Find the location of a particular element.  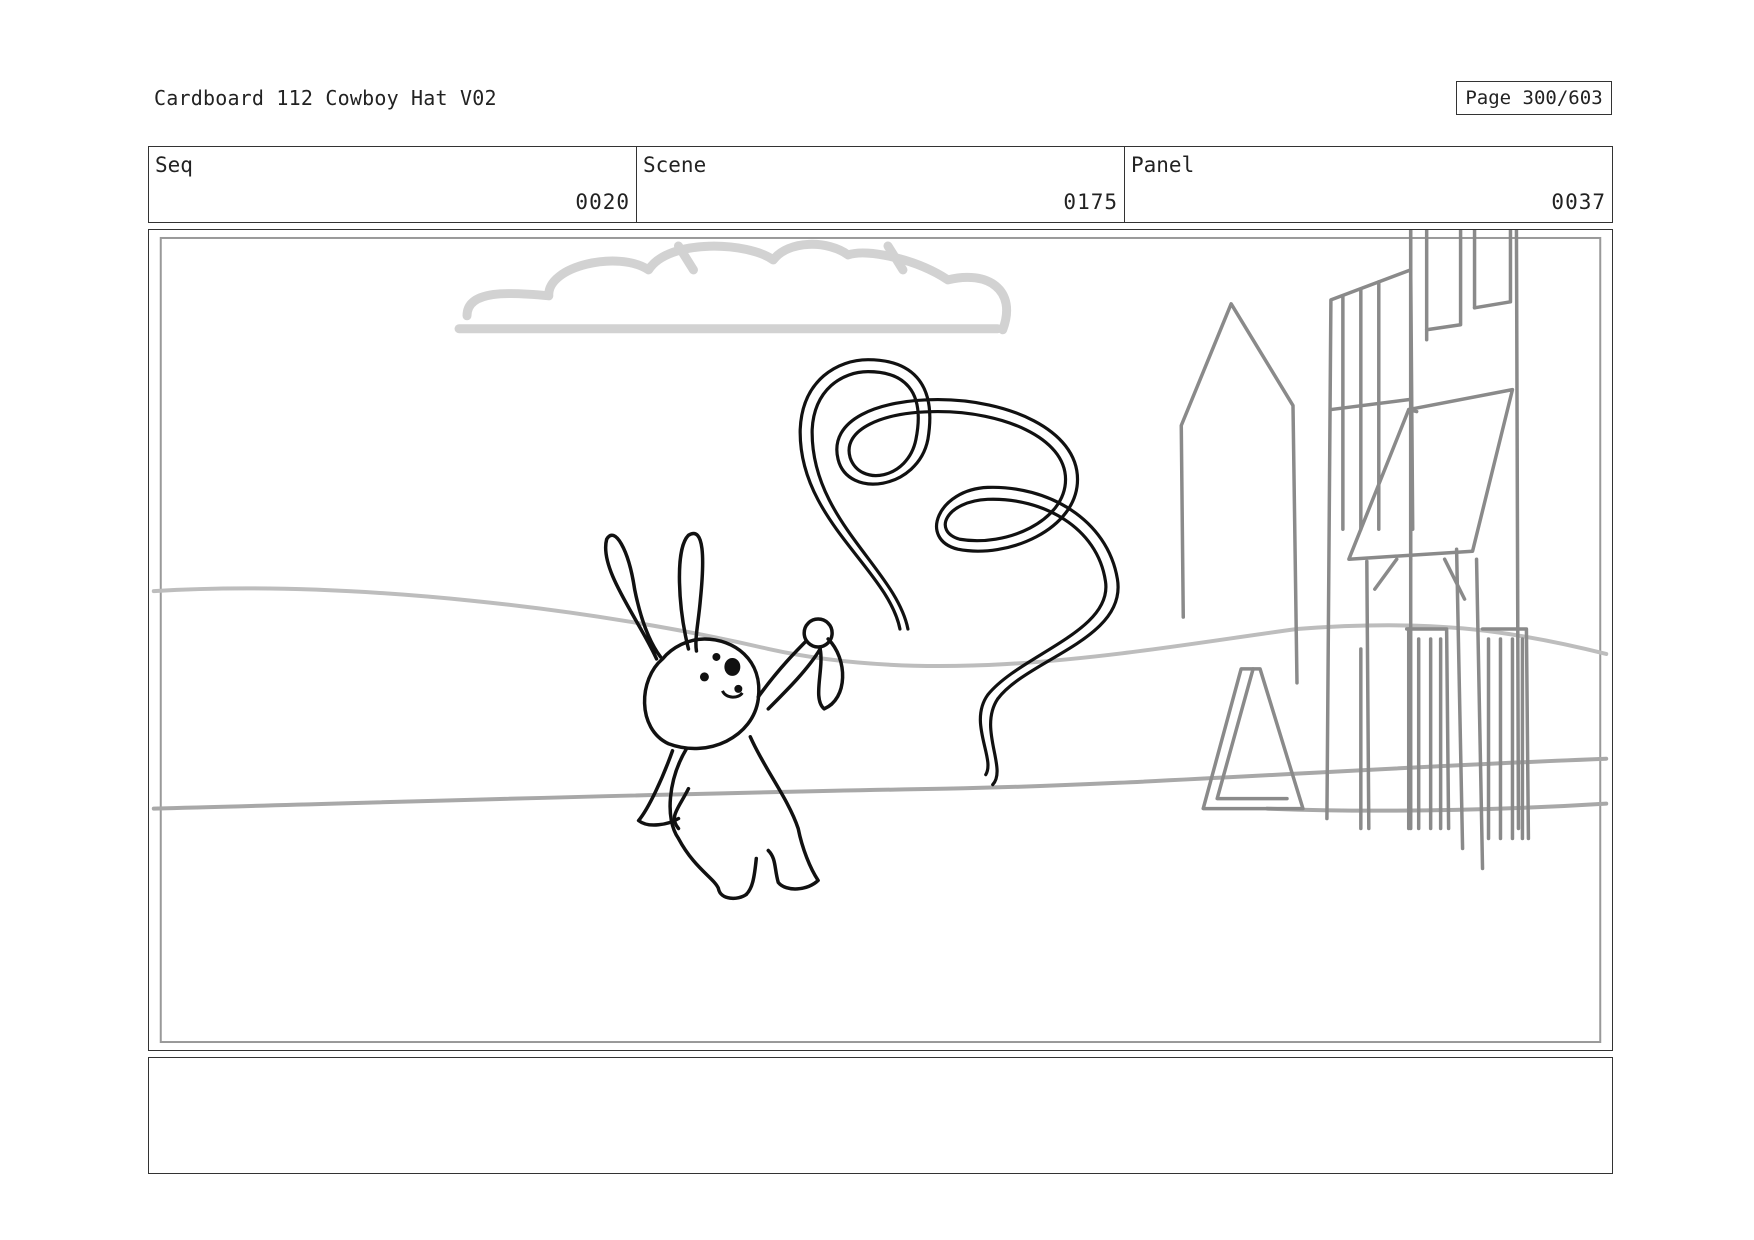

scene-cell: Scene 0175 is located at coordinates (881, 184).